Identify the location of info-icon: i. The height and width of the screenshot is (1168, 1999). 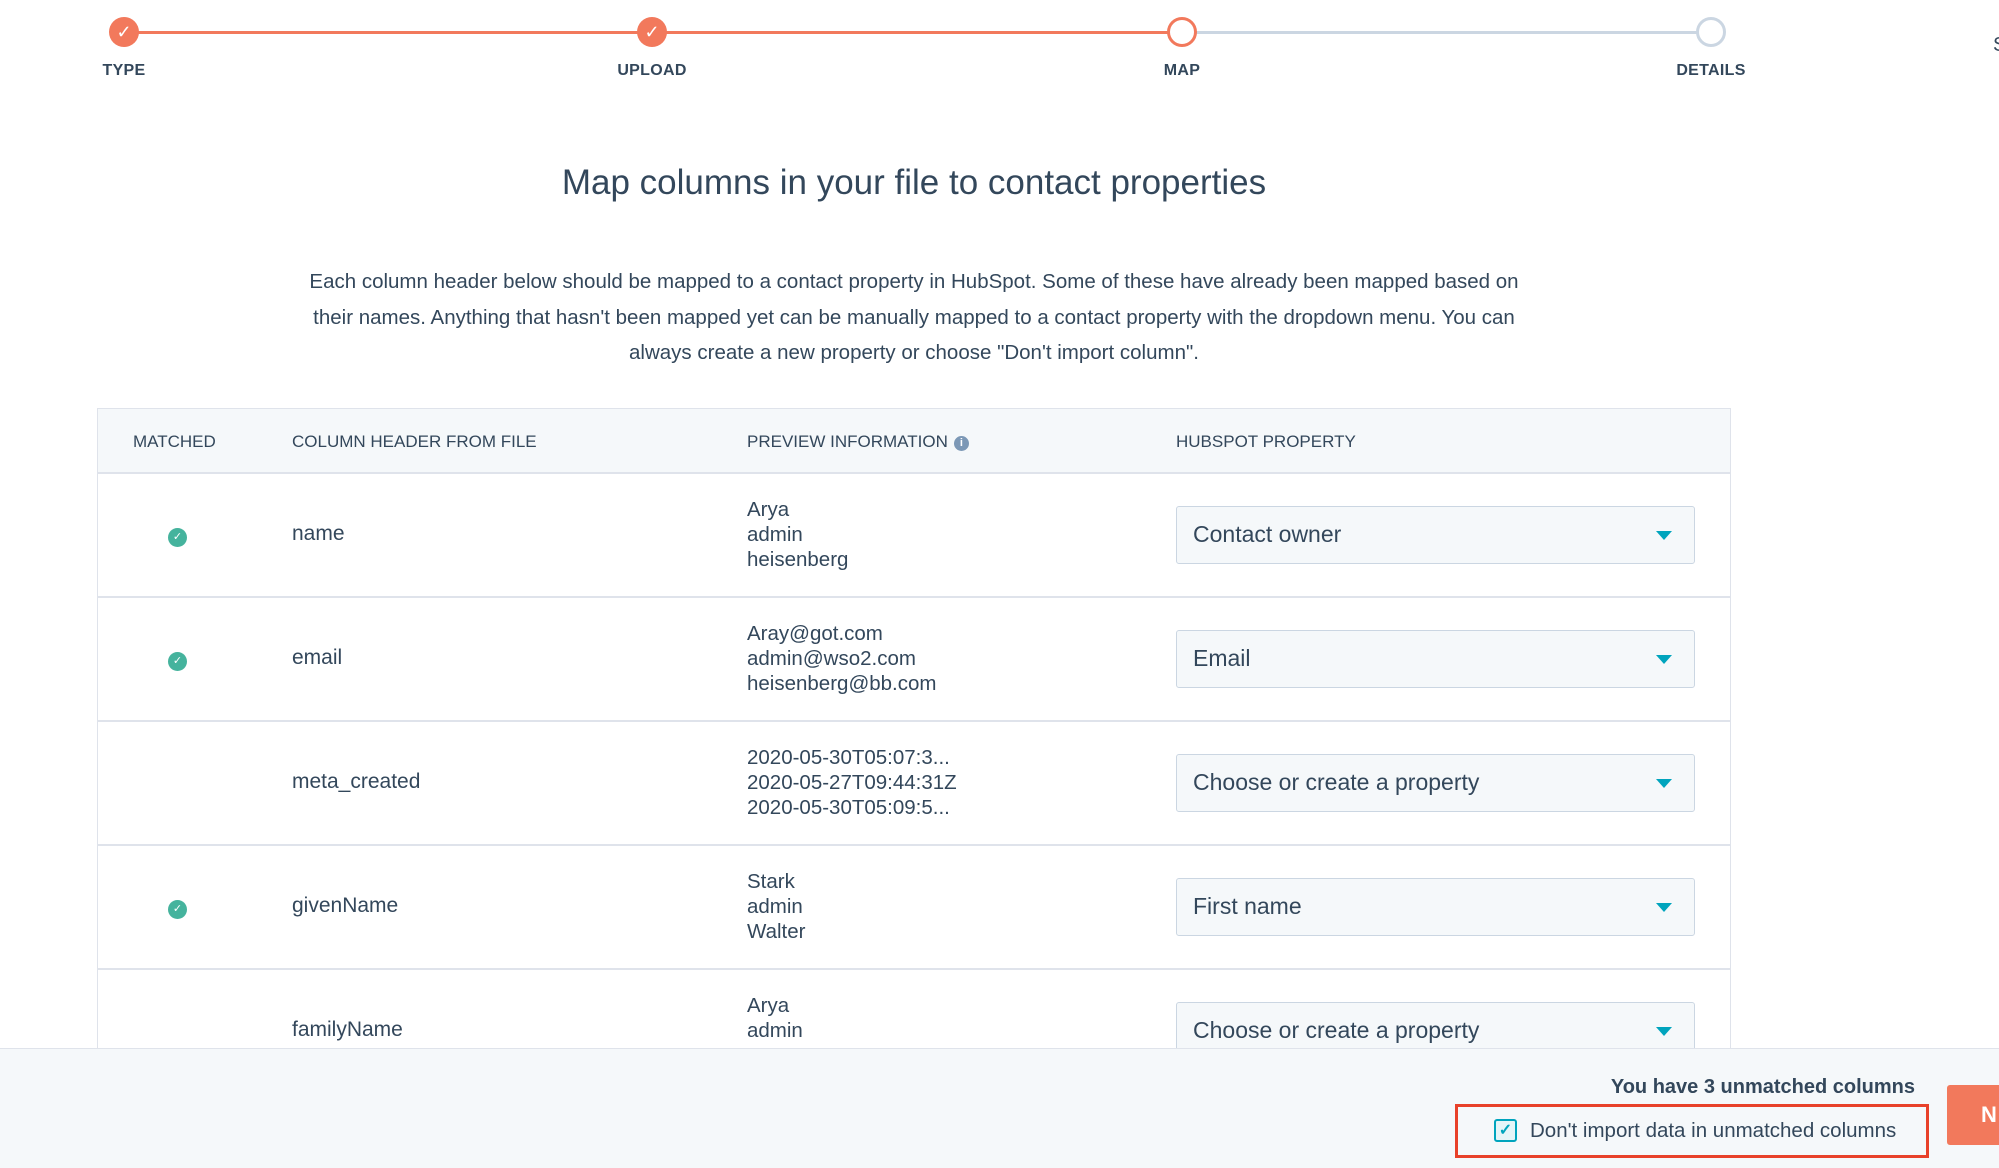
(961, 443).